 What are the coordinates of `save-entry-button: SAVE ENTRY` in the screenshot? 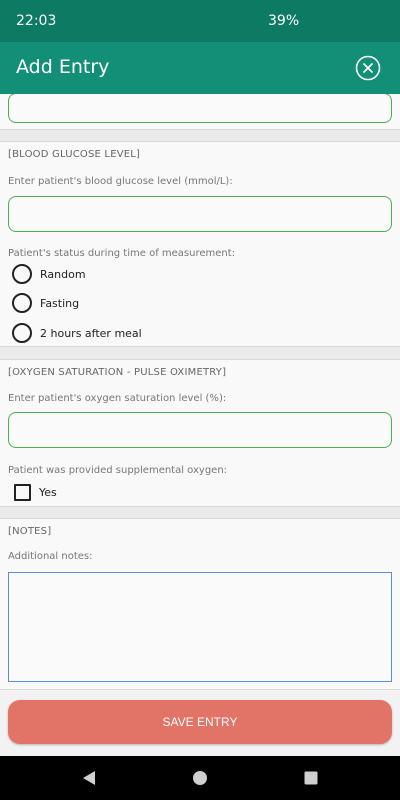 It's located at (200, 722).